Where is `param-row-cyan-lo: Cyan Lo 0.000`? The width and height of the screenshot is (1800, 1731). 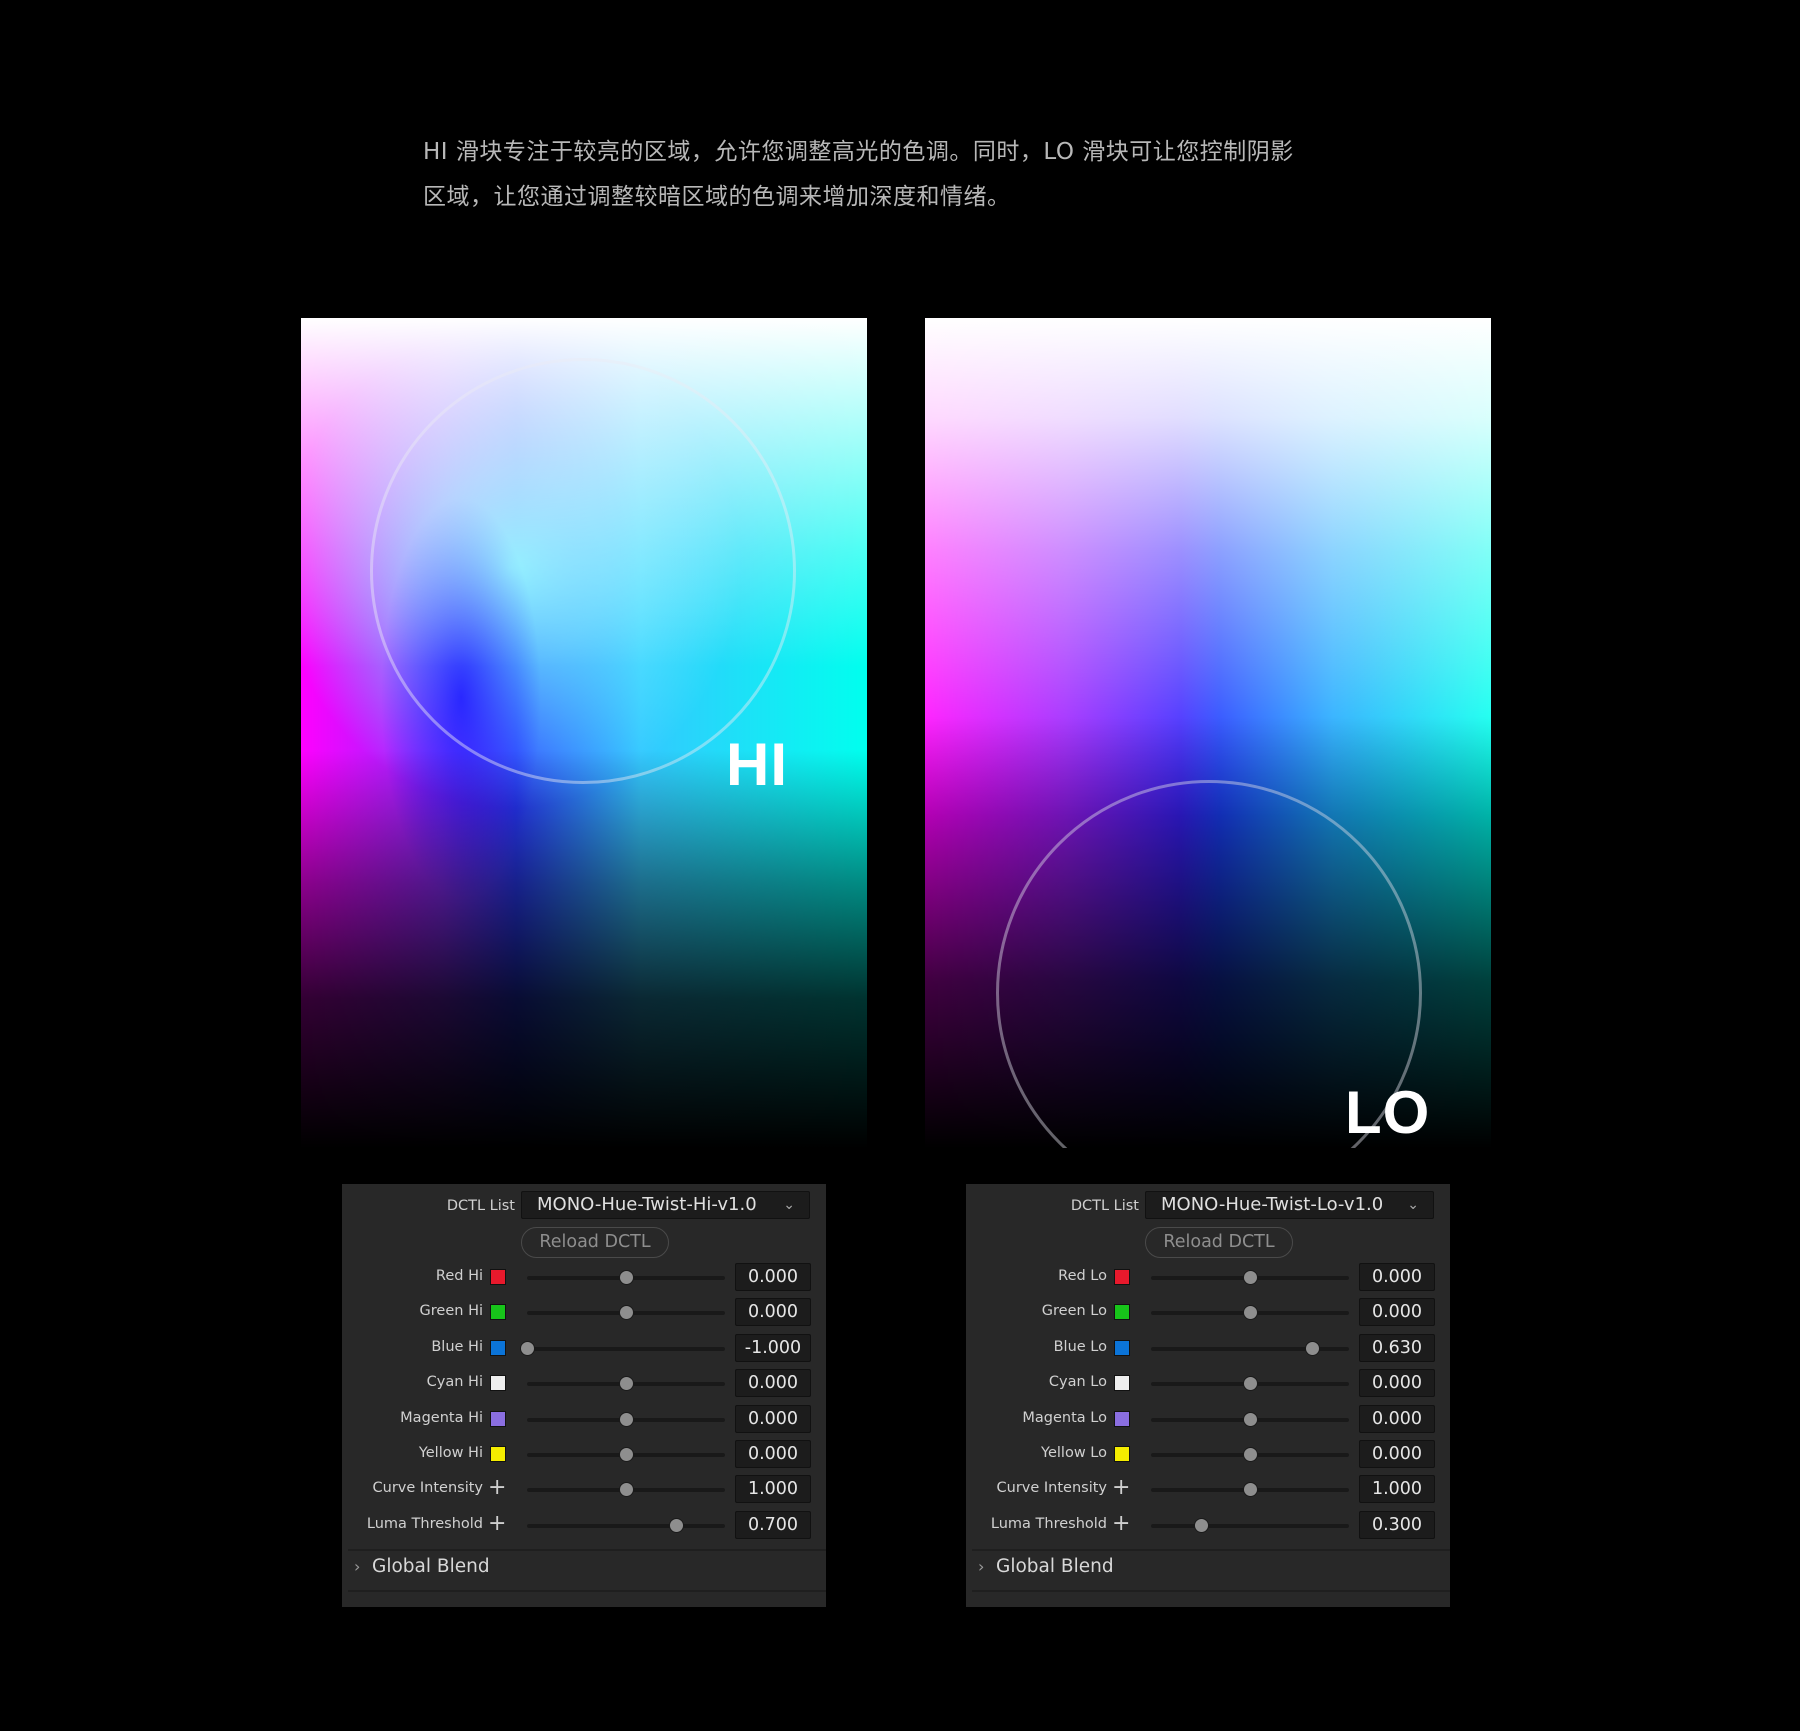
param-row-cyan-lo: Cyan Lo 0.000 is located at coordinates (1208, 1383).